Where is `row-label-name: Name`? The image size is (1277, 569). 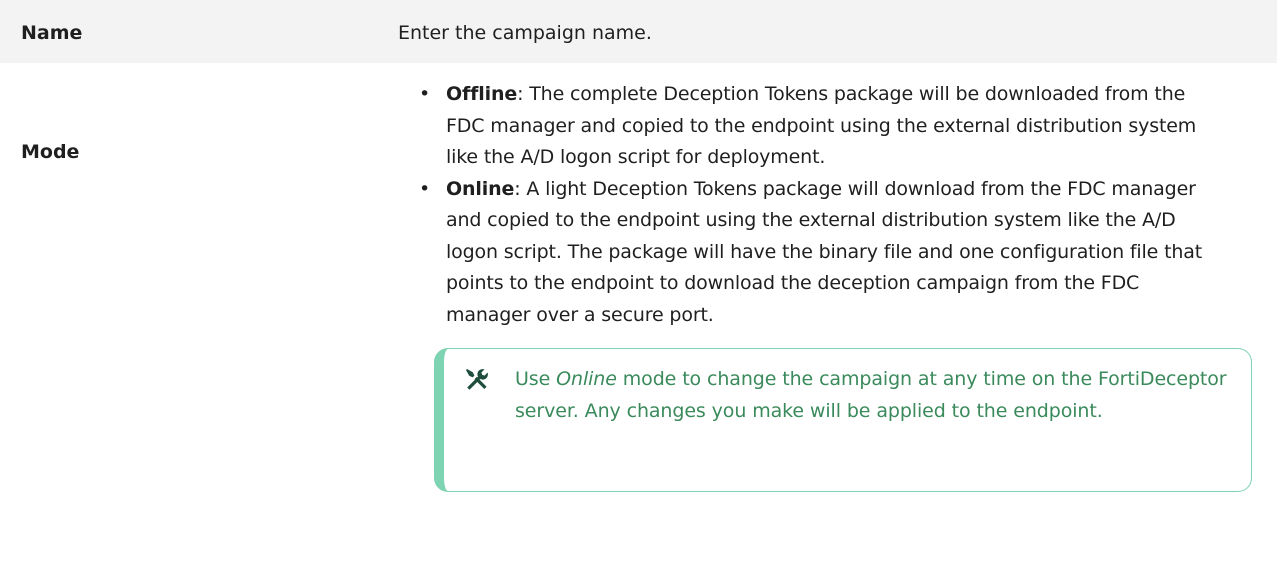 row-label-name: Name is located at coordinates (52, 33).